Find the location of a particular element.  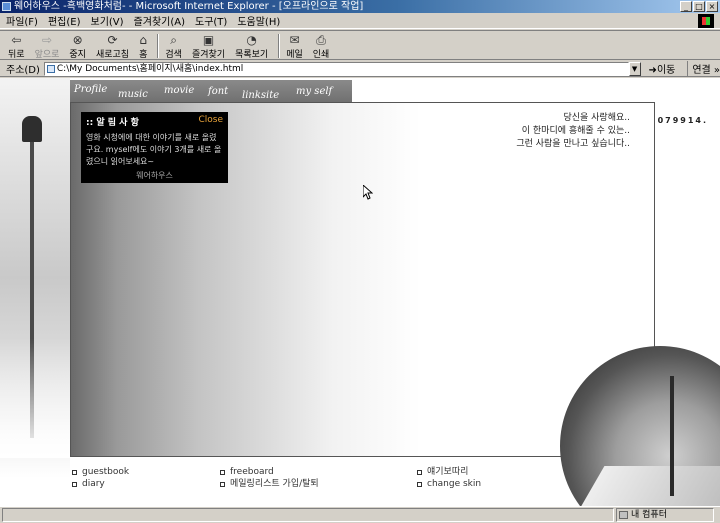

stop-label: 중지 is located at coordinates (77, 55).